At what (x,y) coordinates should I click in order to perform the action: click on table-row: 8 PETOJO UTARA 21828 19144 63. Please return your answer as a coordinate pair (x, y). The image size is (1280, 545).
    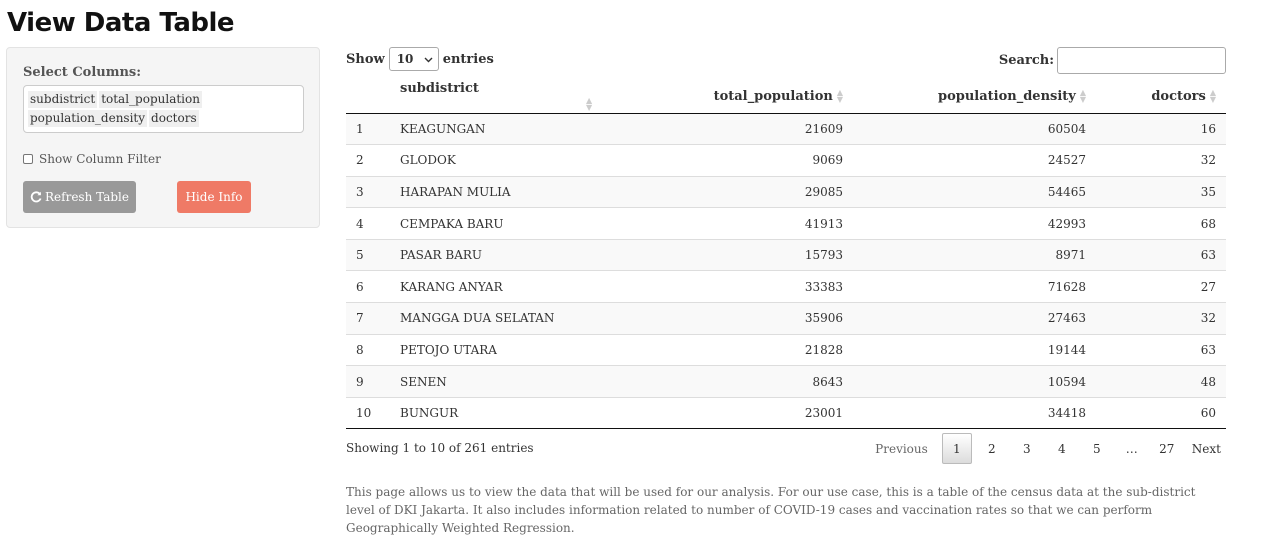
    Looking at the image, I should click on (786, 349).